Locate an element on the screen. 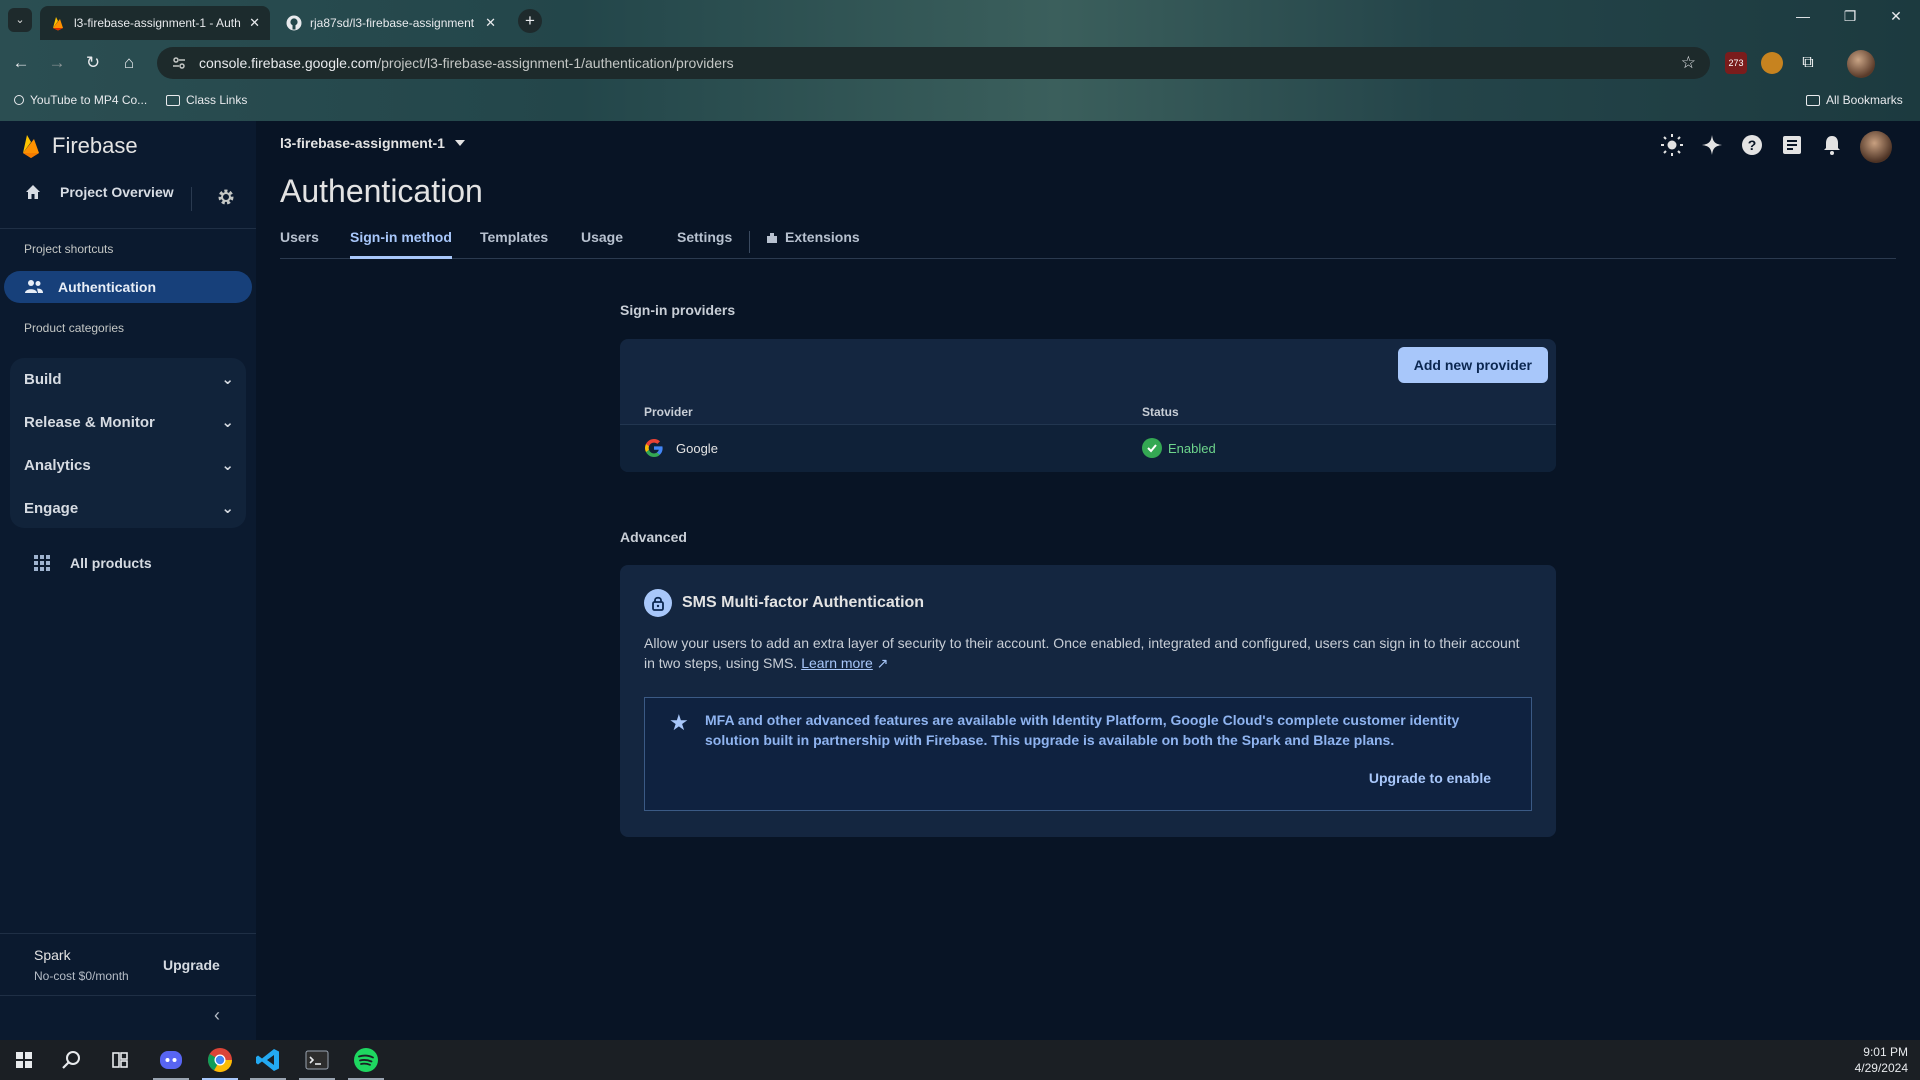  page-title: Authentication is located at coordinates (381, 191).